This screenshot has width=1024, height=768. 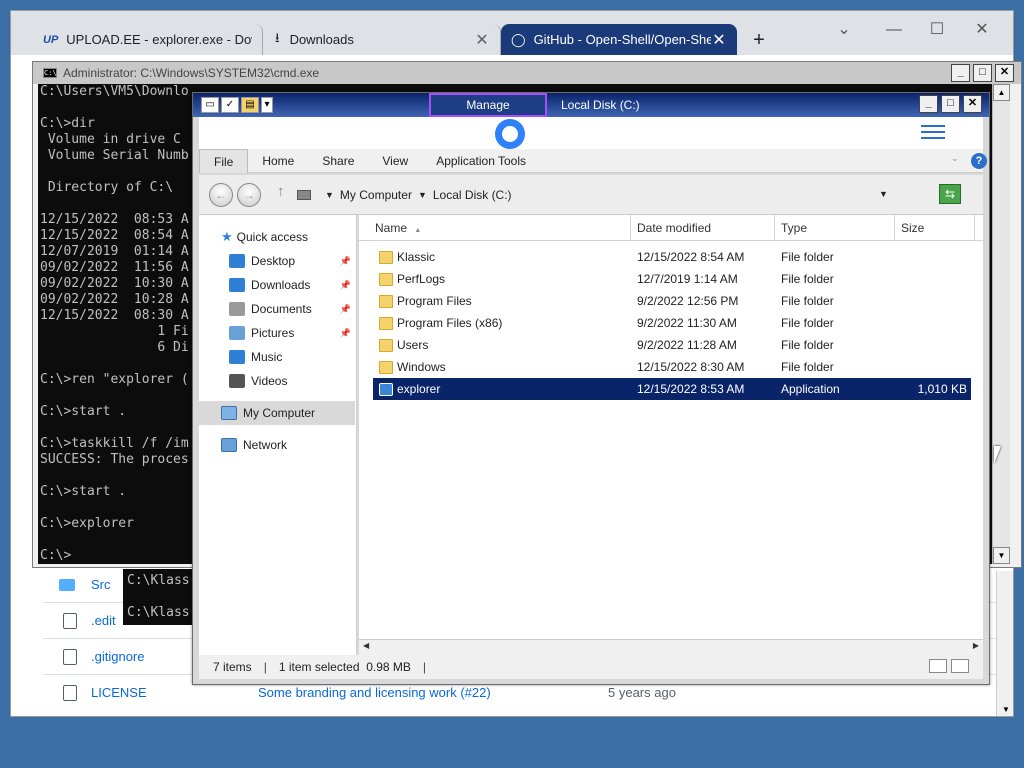 I want to click on quick-access-toolbar: ▭ ✓ ▤ ▾, so click(x=249, y=105).